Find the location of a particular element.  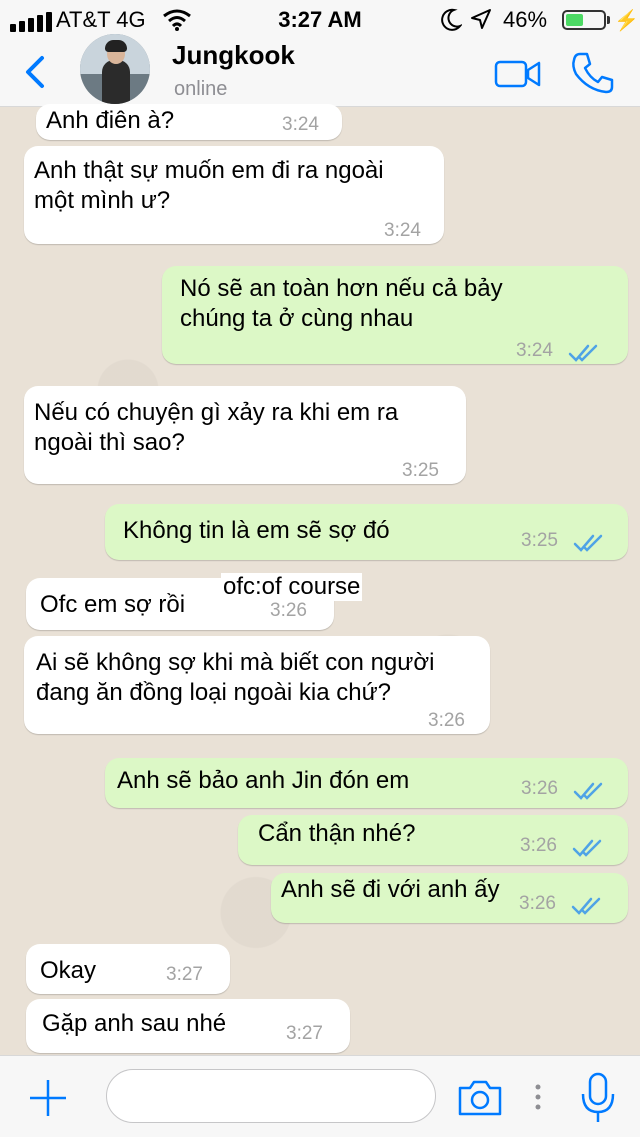

microphone-icon is located at coordinates (598, 1098).